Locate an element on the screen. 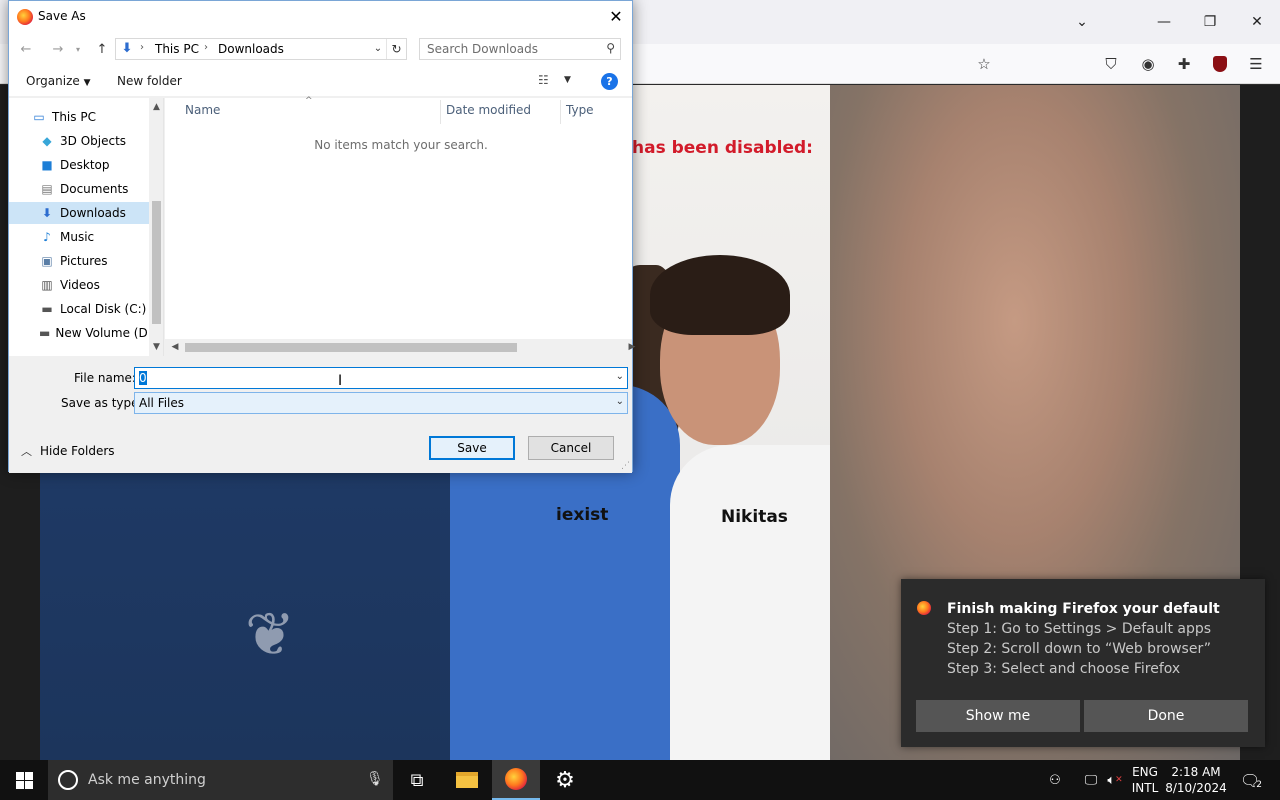 This screenshot has width=1280, height=800. sidebar-item-new-volume: ▬ New Volume (D: is located at coordinates (80, 333).